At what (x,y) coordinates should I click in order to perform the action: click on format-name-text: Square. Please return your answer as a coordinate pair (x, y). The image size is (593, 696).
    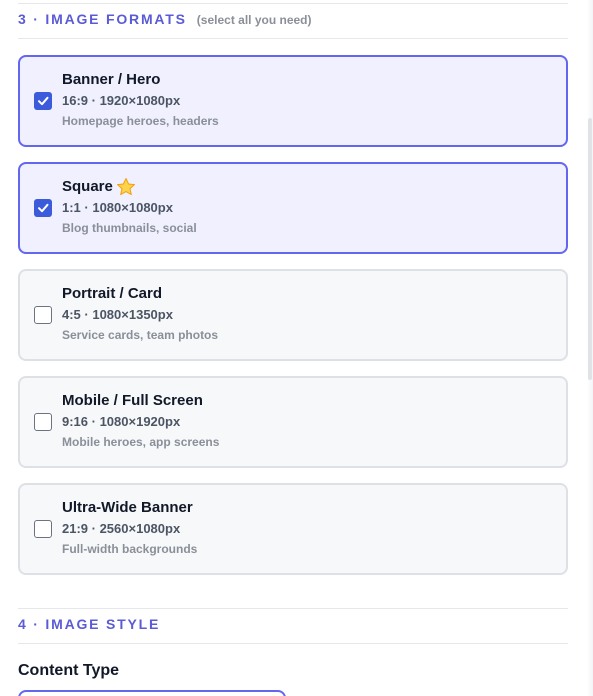
    Looking at the image, I should click on (87, 186).